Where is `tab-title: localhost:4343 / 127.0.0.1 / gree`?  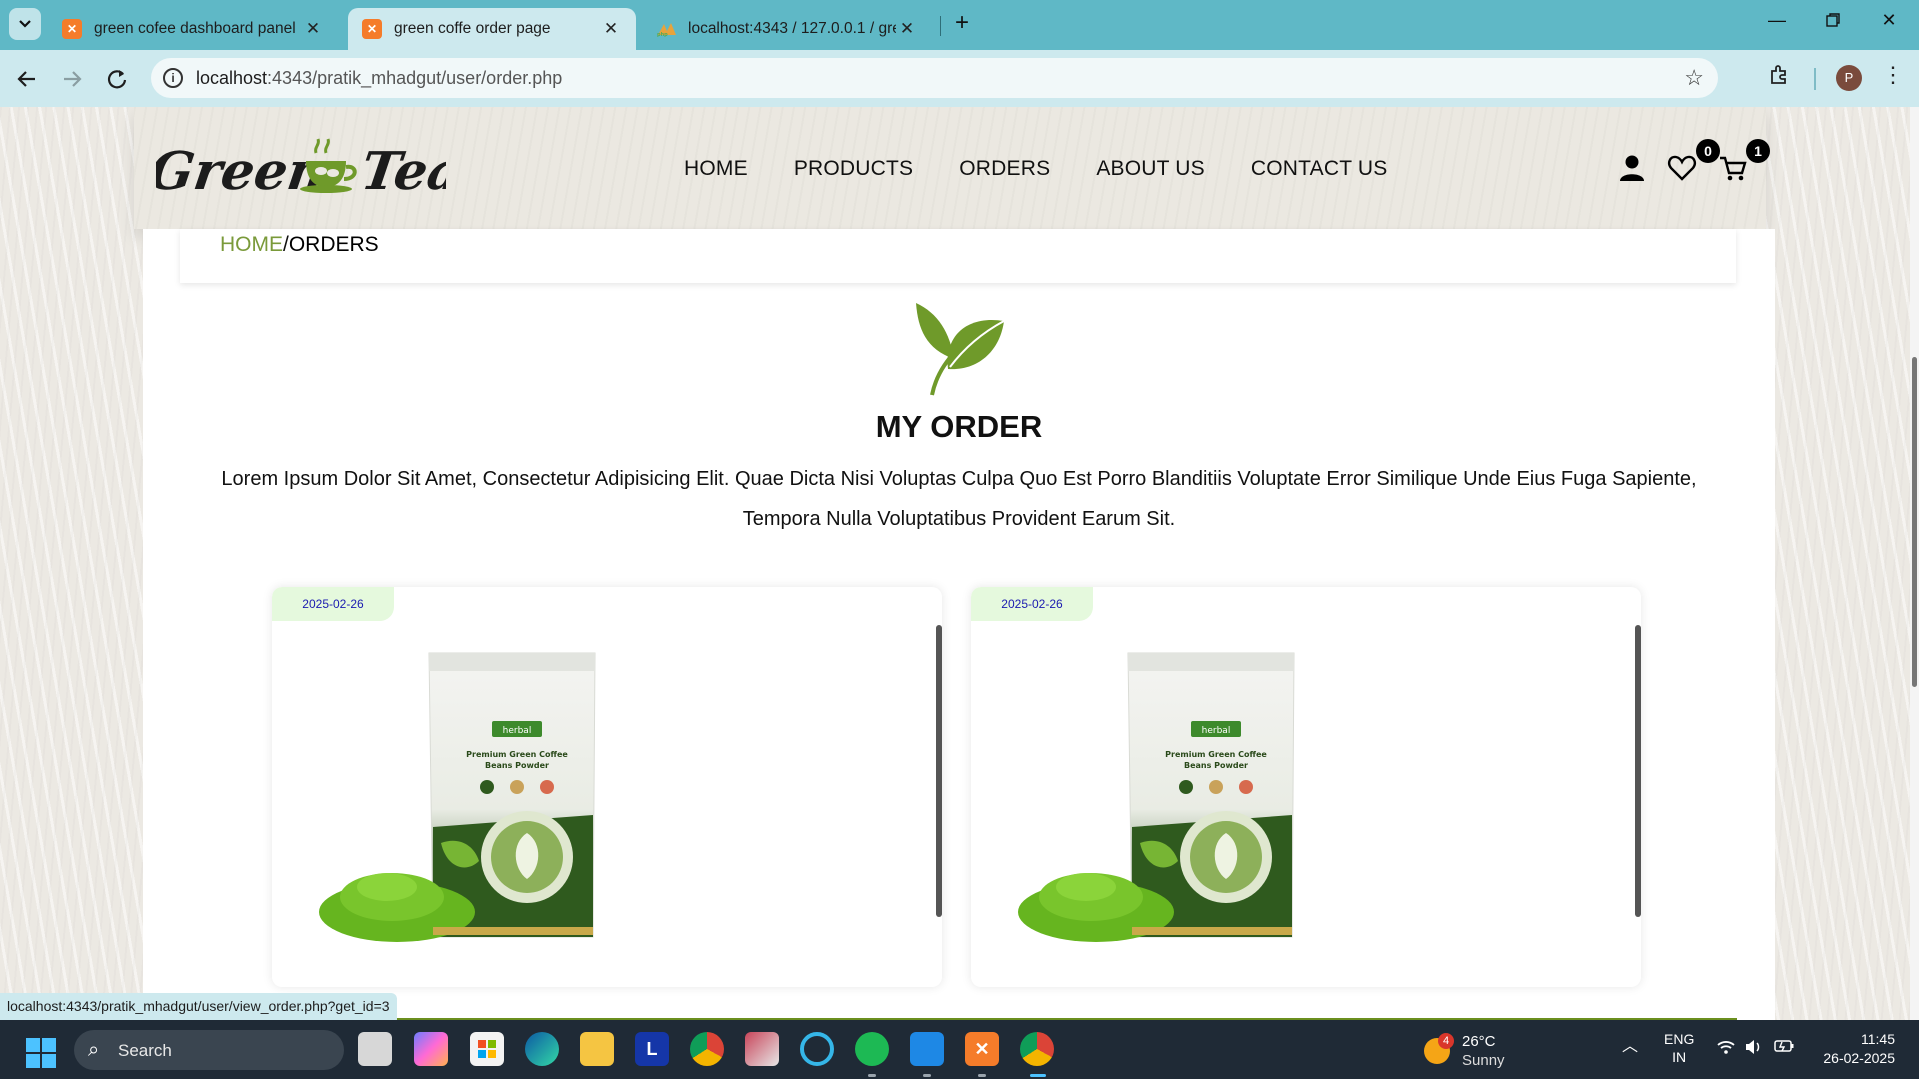 tab-title: localhost:4343 / 127.0.0.1 / gree is located at coordinates (792, 28).